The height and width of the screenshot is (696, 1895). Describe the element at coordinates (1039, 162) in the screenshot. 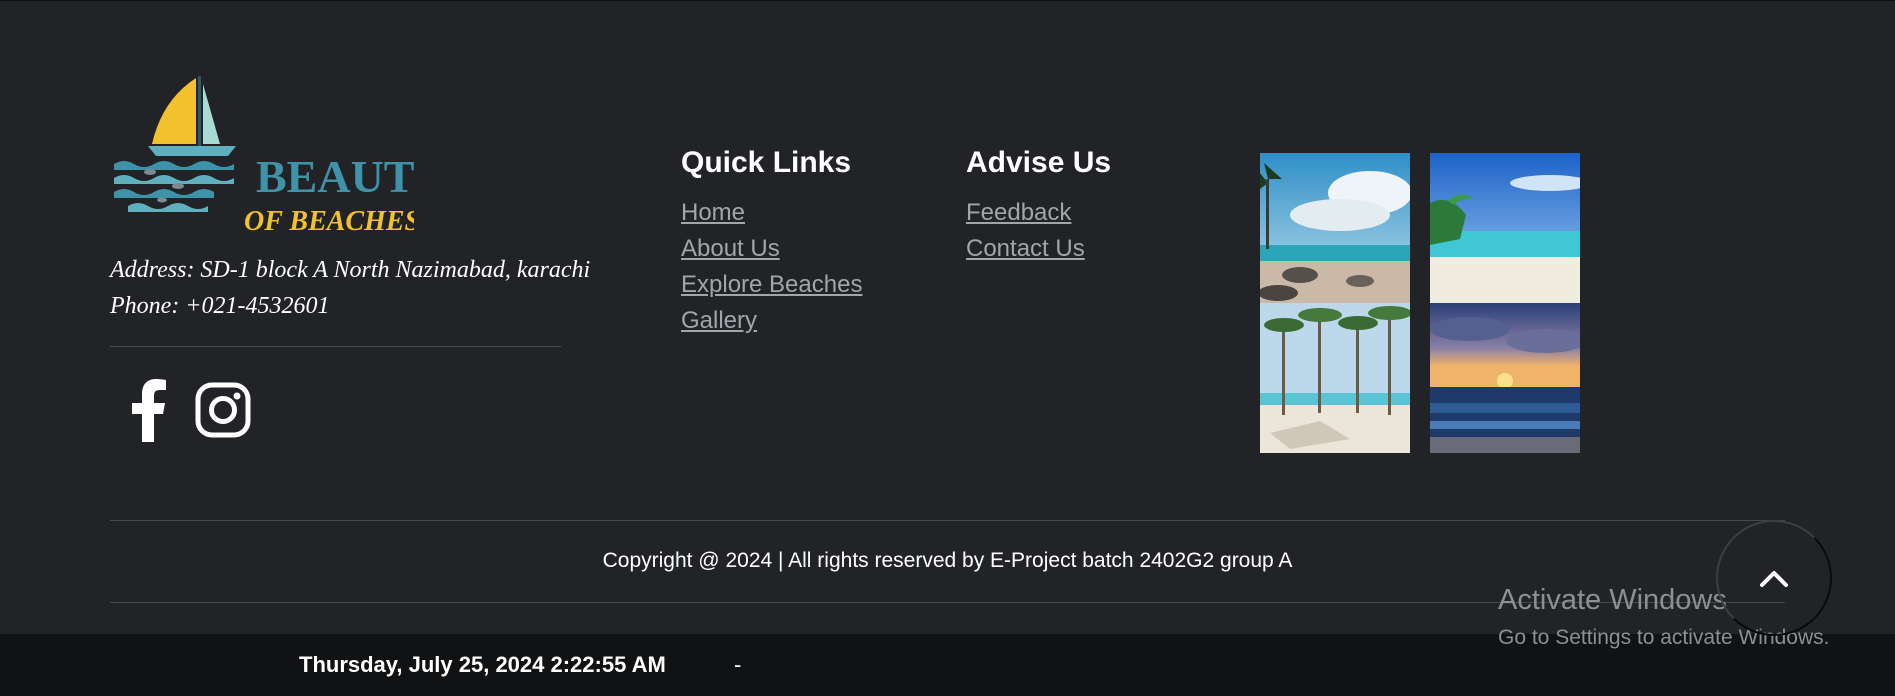

I see `advise-us-title: Advise Us` at that location.